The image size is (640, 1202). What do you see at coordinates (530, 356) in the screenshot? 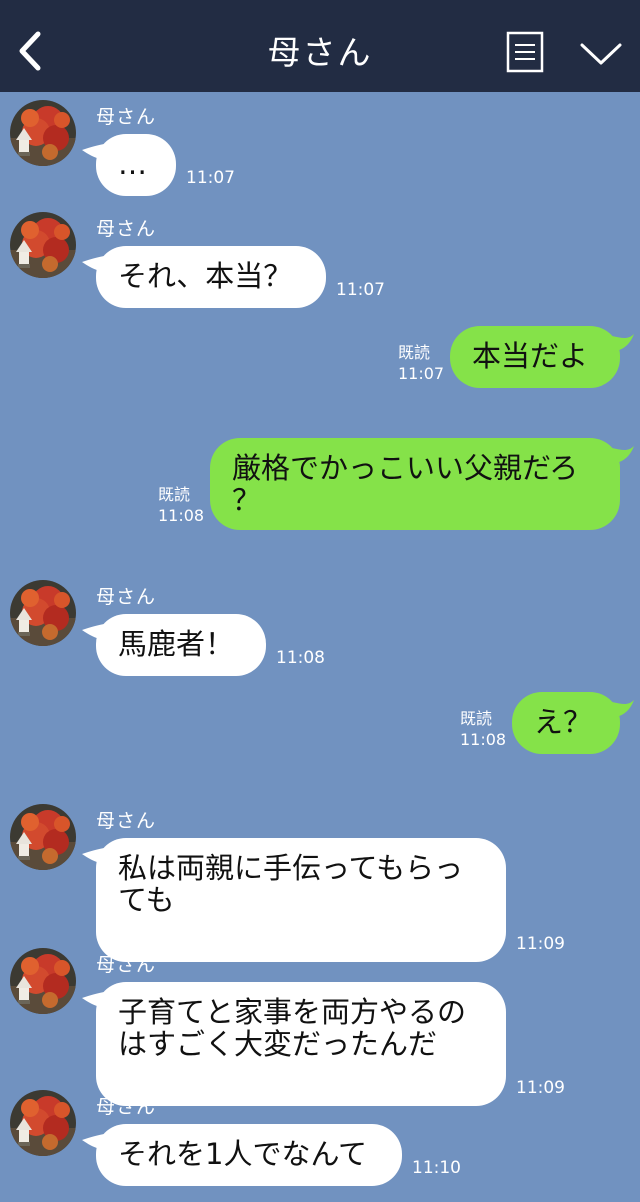
I see `message-text-line: 本当だよ` at bounding box center [530, 356].